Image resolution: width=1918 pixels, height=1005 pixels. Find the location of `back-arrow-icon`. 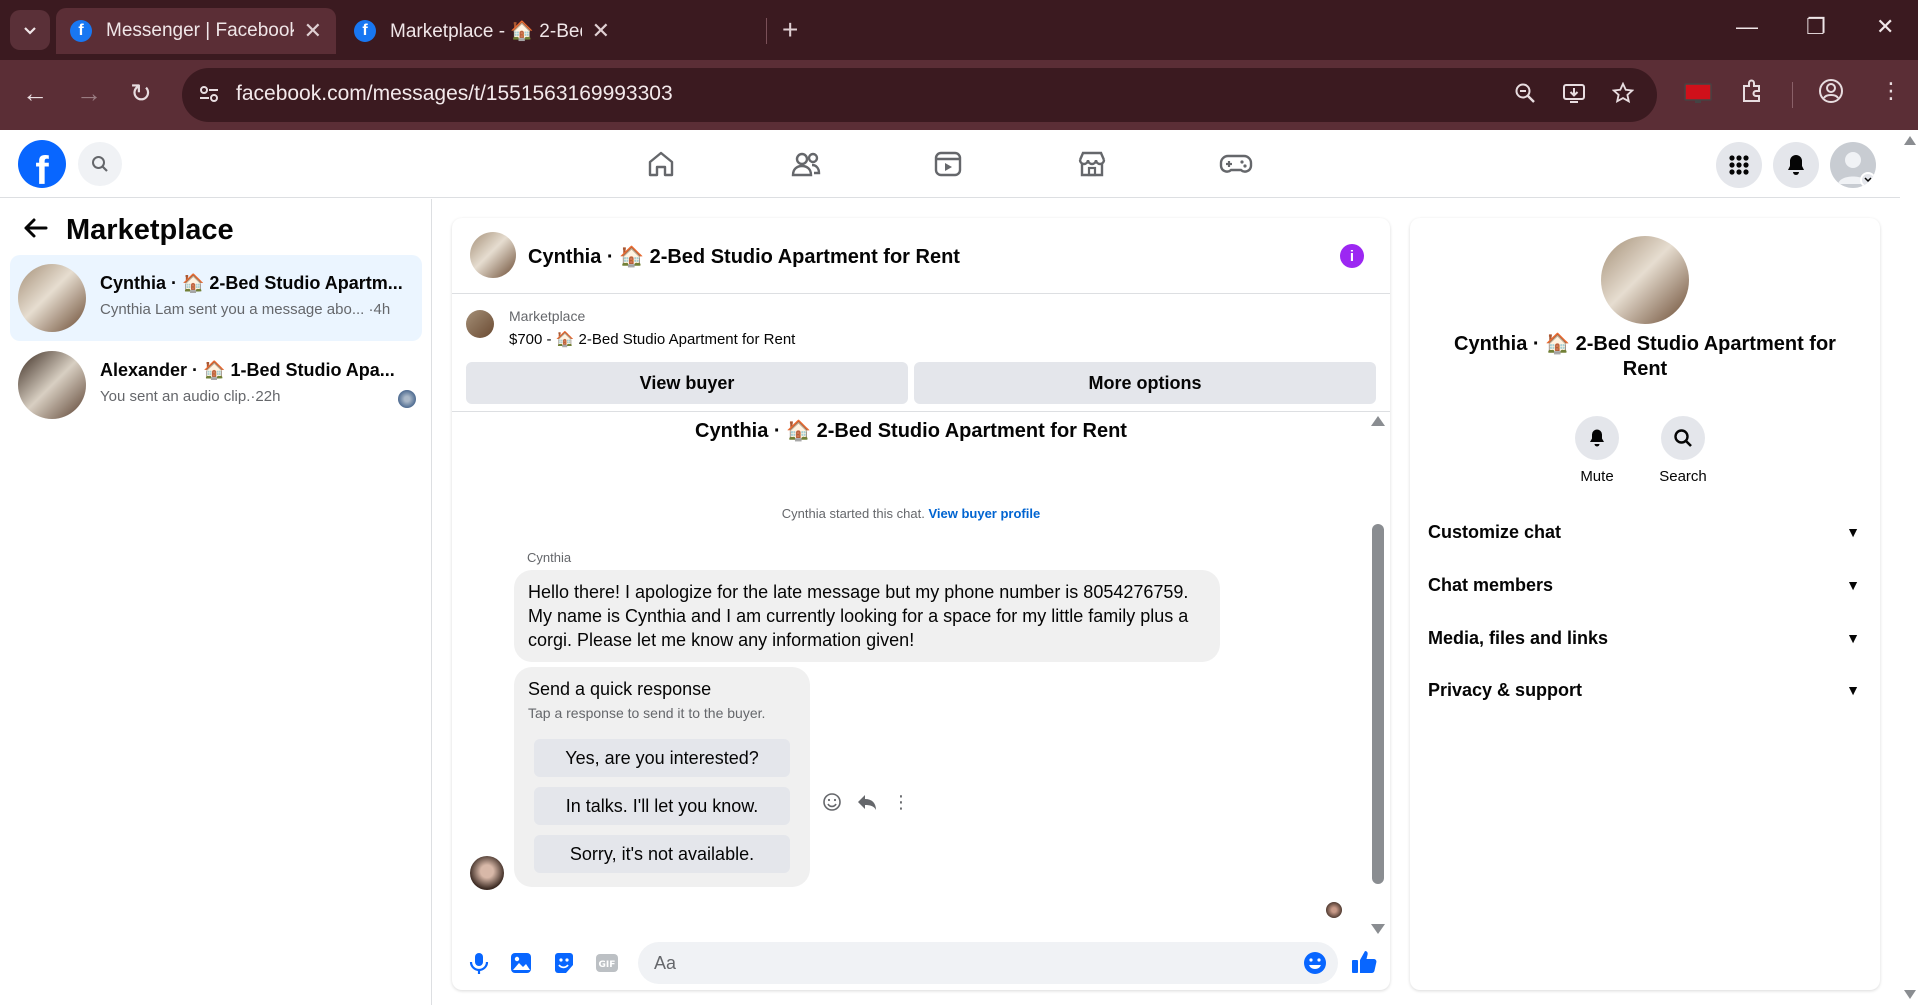

back-arrow-icon is located at coordinates (35, 230).